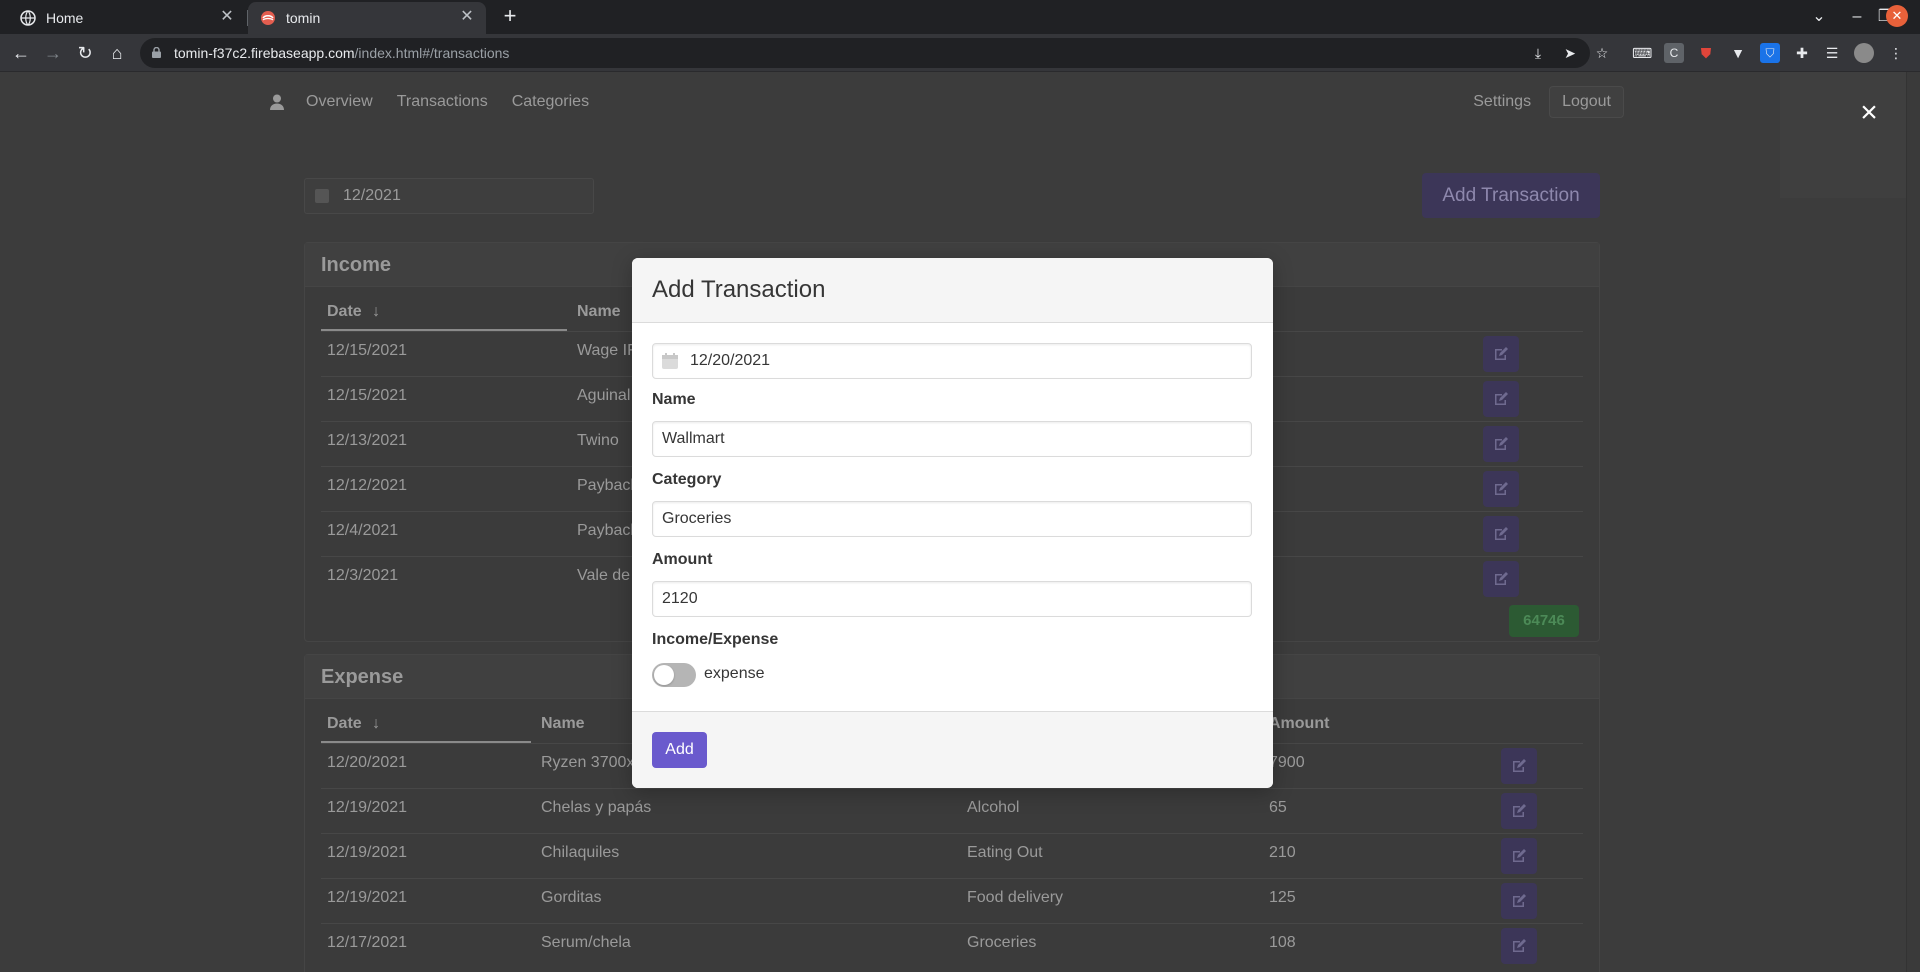 The image size is (1920, 972). I want to click on close-window-icon: ✕, so click(1897, 16).